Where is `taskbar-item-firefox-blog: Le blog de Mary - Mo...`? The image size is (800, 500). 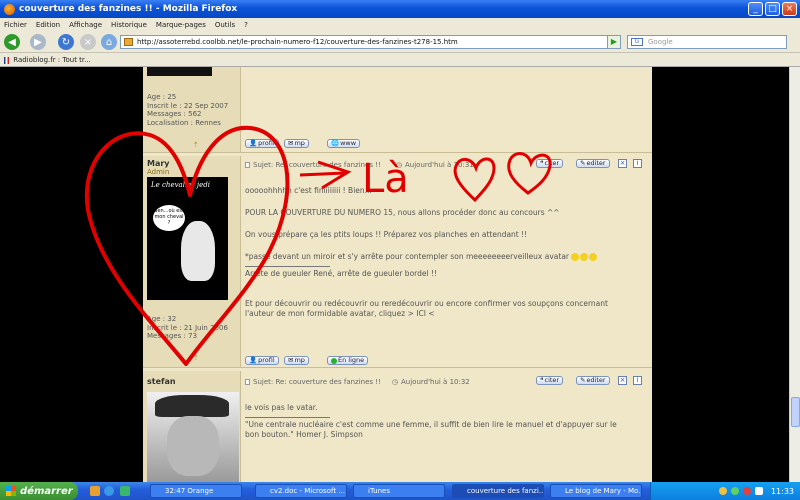
taskbar-item-firefox-blog: Le blog de Mary - Mo... is located at coordinates (596, 491).